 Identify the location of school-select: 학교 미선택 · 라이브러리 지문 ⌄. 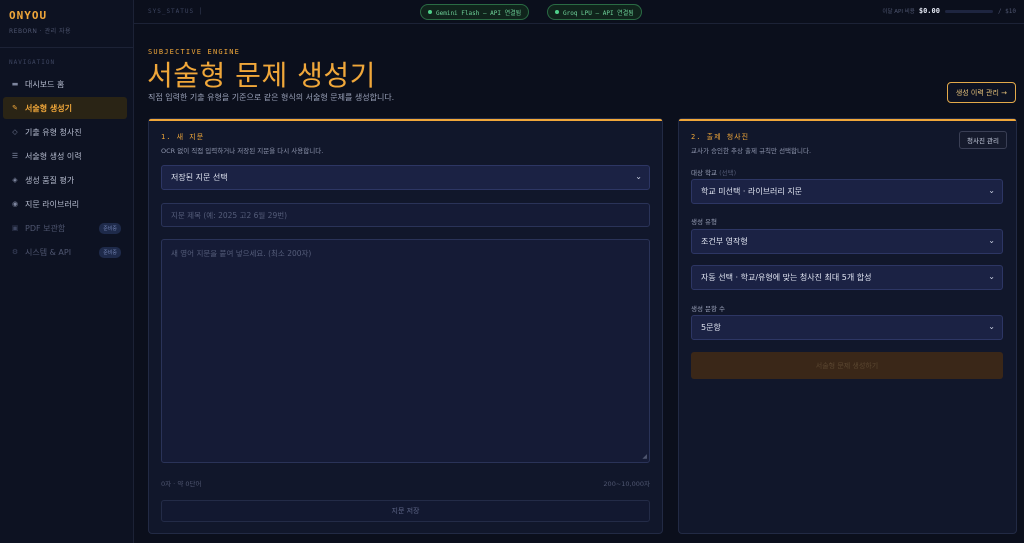
(847, 191).